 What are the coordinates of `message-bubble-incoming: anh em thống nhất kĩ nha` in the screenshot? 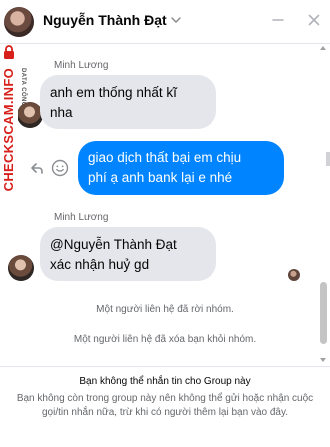 It's located at (128, 102).